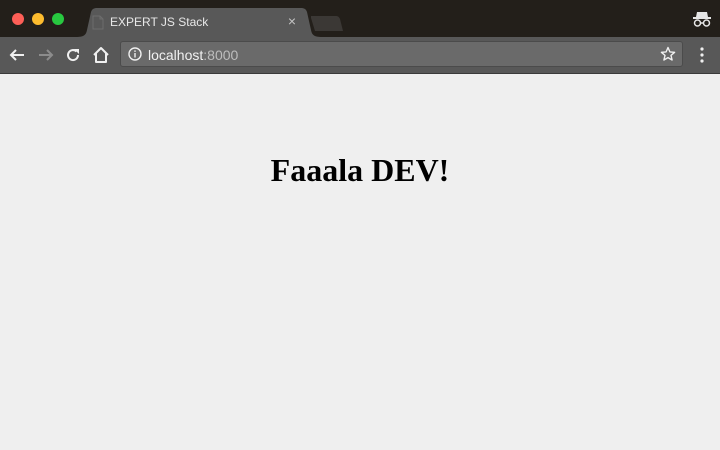 The height and width of the screenshot is (450, 720). I want to click on back-button, so click(17, 55).